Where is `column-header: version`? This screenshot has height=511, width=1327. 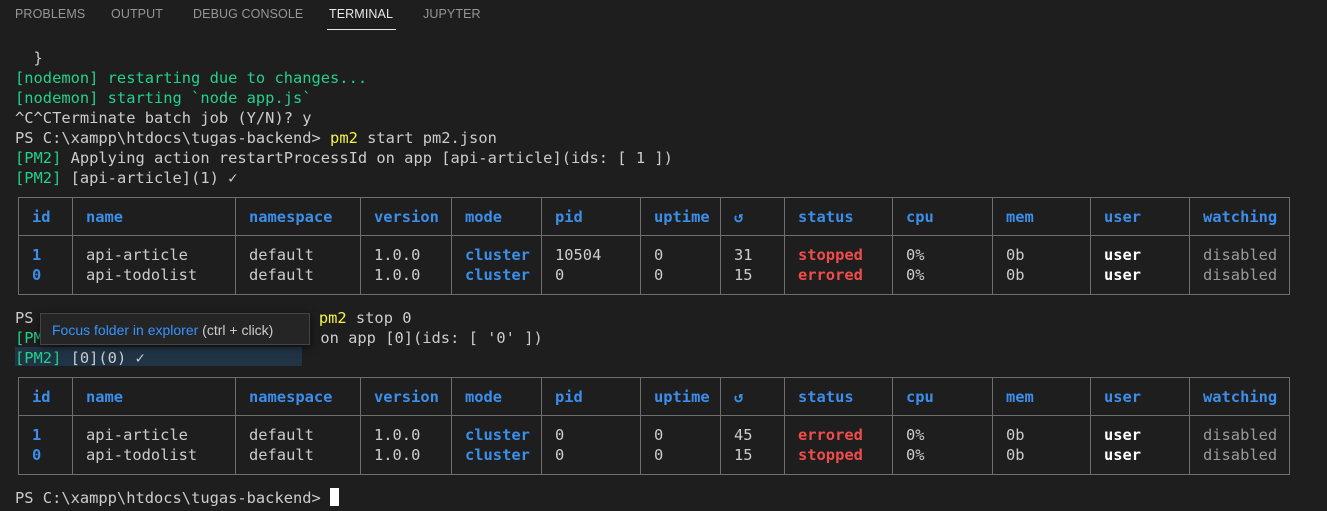 column-header: version is located at coordinates (406, 396).